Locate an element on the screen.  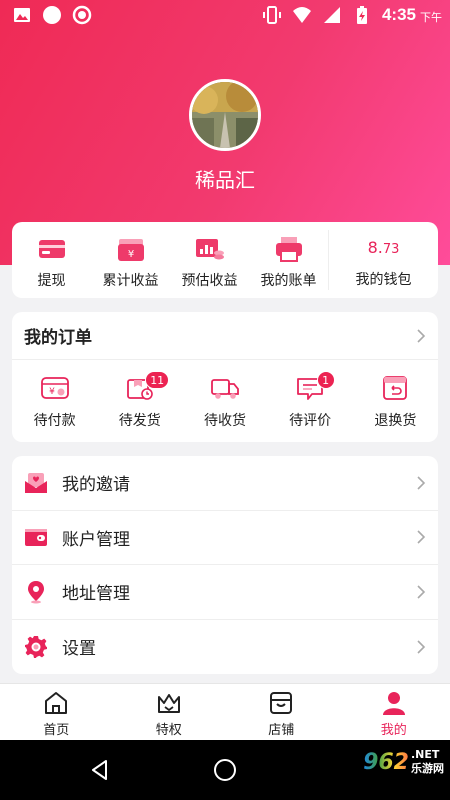
wallet-card: 提现 ¥ 累计收益 预估收益 我的账单 8.73 我的钱包 is located at coordinates (225, 260).